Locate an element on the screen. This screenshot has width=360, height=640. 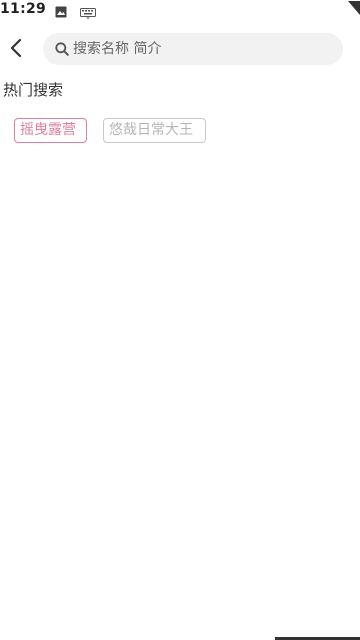
keyboard-icon is located at coordinates (88, 13).